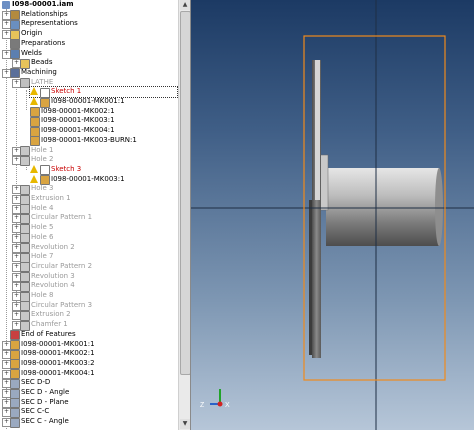 This screenshot has width=474, height=430. What do you see at coordinates (45, 401) in the screenshot?
I see `browser-item-label: SEC D - Plane` at bounding box center [45, 401].